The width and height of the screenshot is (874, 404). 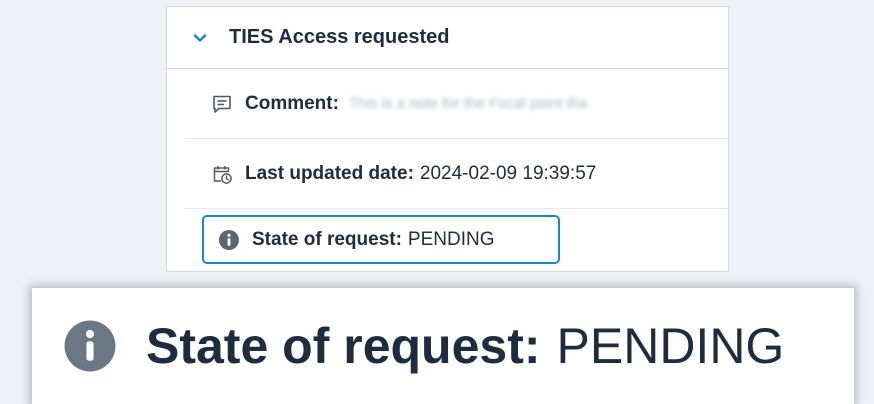 I want to click on state-label: State of request:, so click(x=327, y=239).